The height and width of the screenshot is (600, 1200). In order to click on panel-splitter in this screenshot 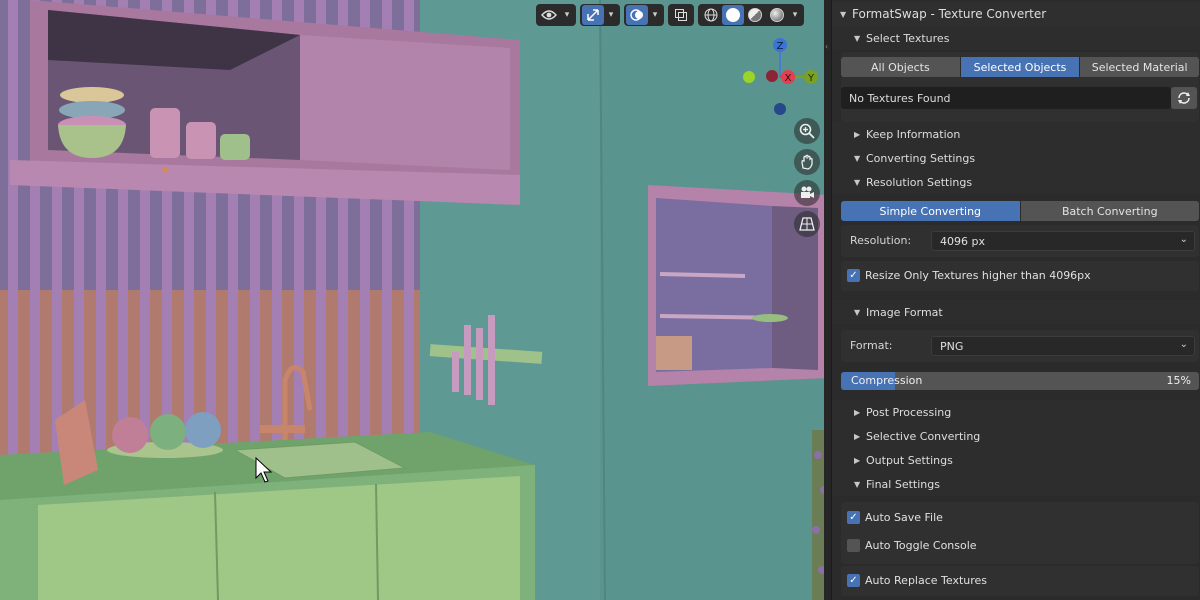, I will do `click(827, 300)`.